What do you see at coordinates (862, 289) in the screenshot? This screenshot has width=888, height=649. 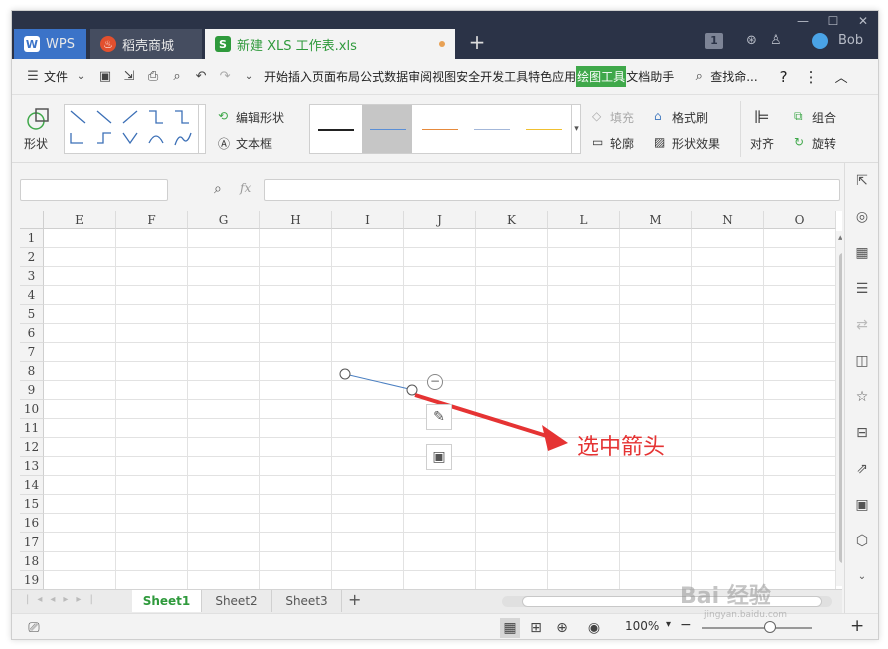 I see `settings-sliders-icon: ☰` at bounding box center [862, 289].